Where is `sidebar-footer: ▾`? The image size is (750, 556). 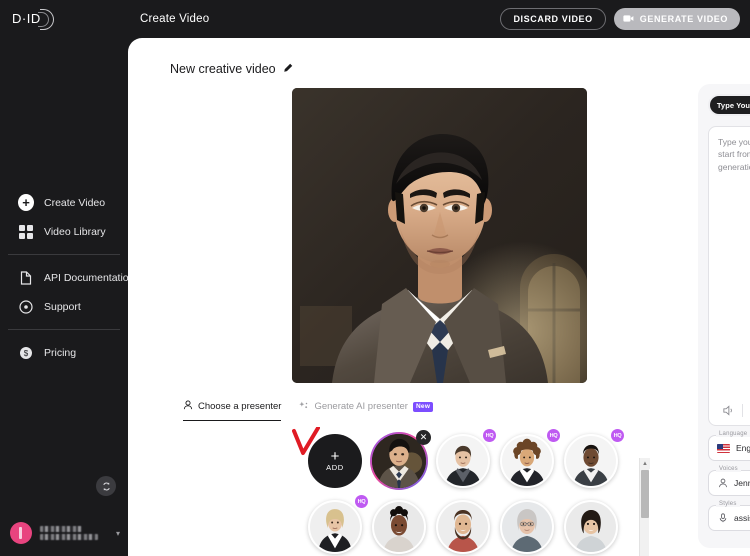 sidebar-footer: ▾ is located at coordinates (64, 516).